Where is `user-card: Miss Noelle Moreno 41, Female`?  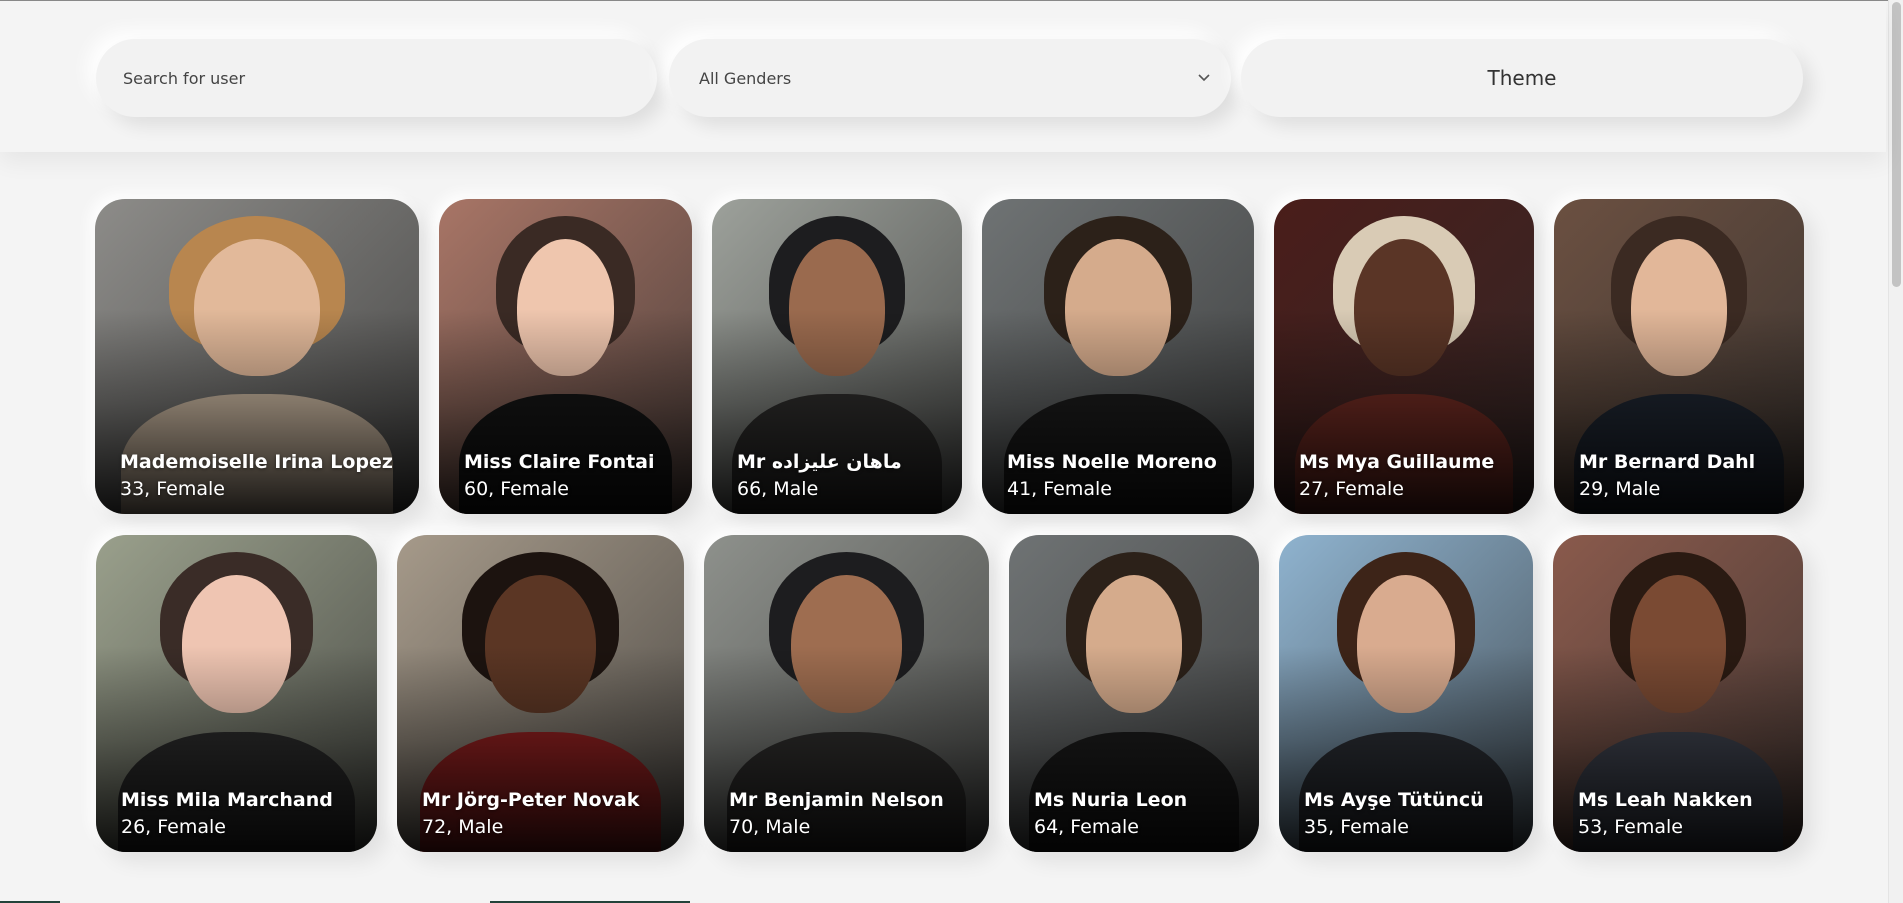
user-card: Miss Noelle Moreno 41, Female is located at coordinates (1118, 356).